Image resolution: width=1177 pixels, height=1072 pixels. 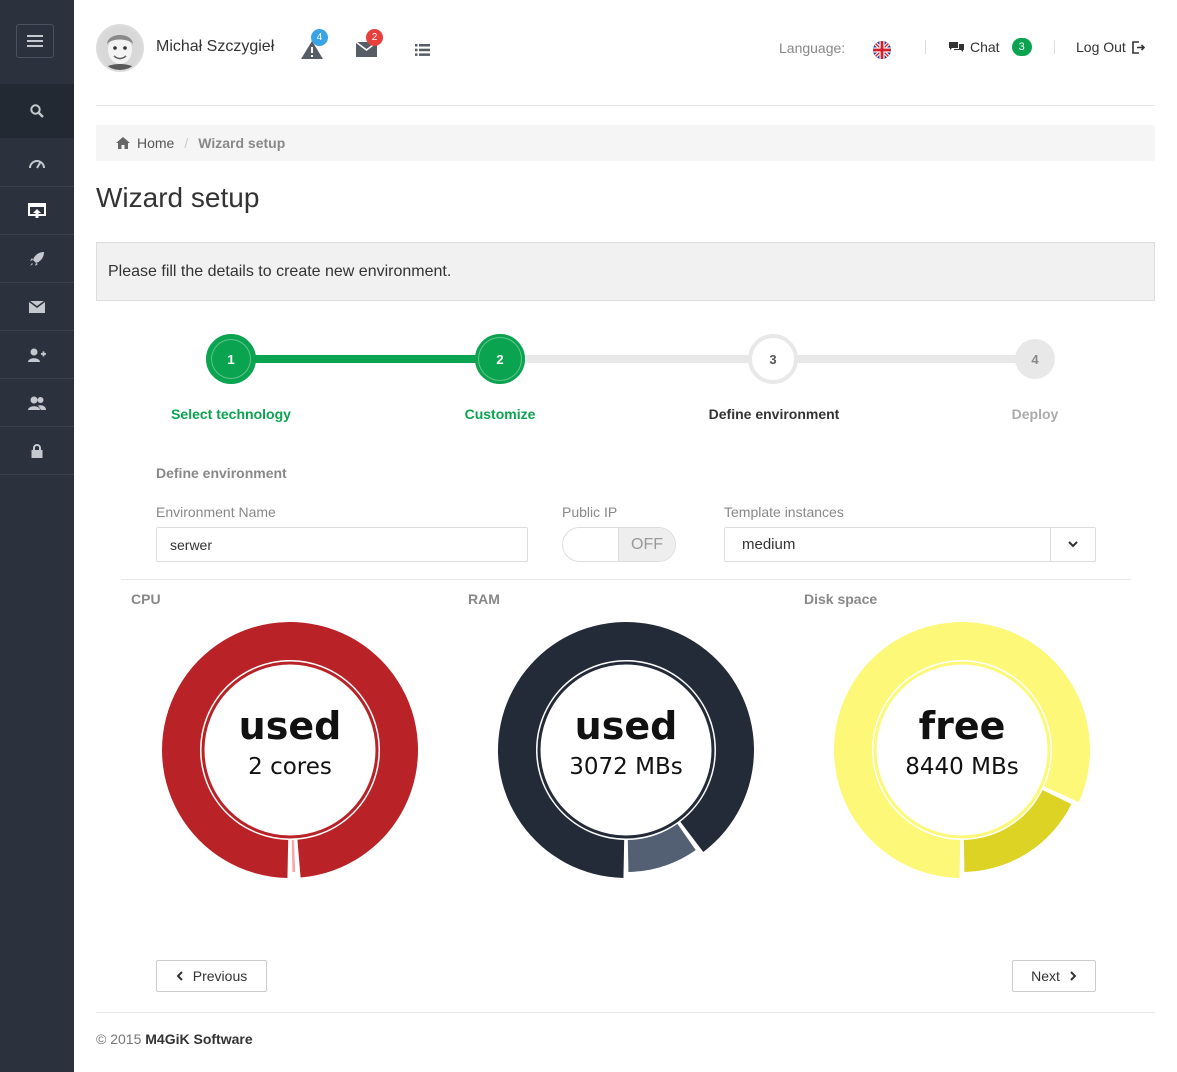 What do you see at coordinates (626, 579) in the screenshot?
I see `form-divider` at bounding box center [626, 579].